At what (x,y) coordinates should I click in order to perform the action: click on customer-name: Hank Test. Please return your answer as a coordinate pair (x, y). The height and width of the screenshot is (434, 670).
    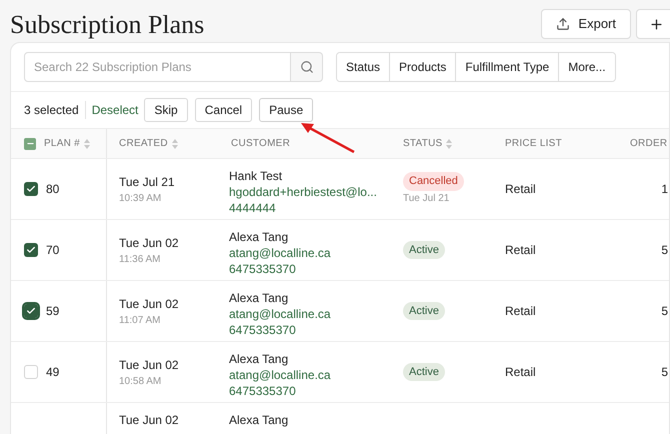
    Looking at the image, I should click on (256, 176).